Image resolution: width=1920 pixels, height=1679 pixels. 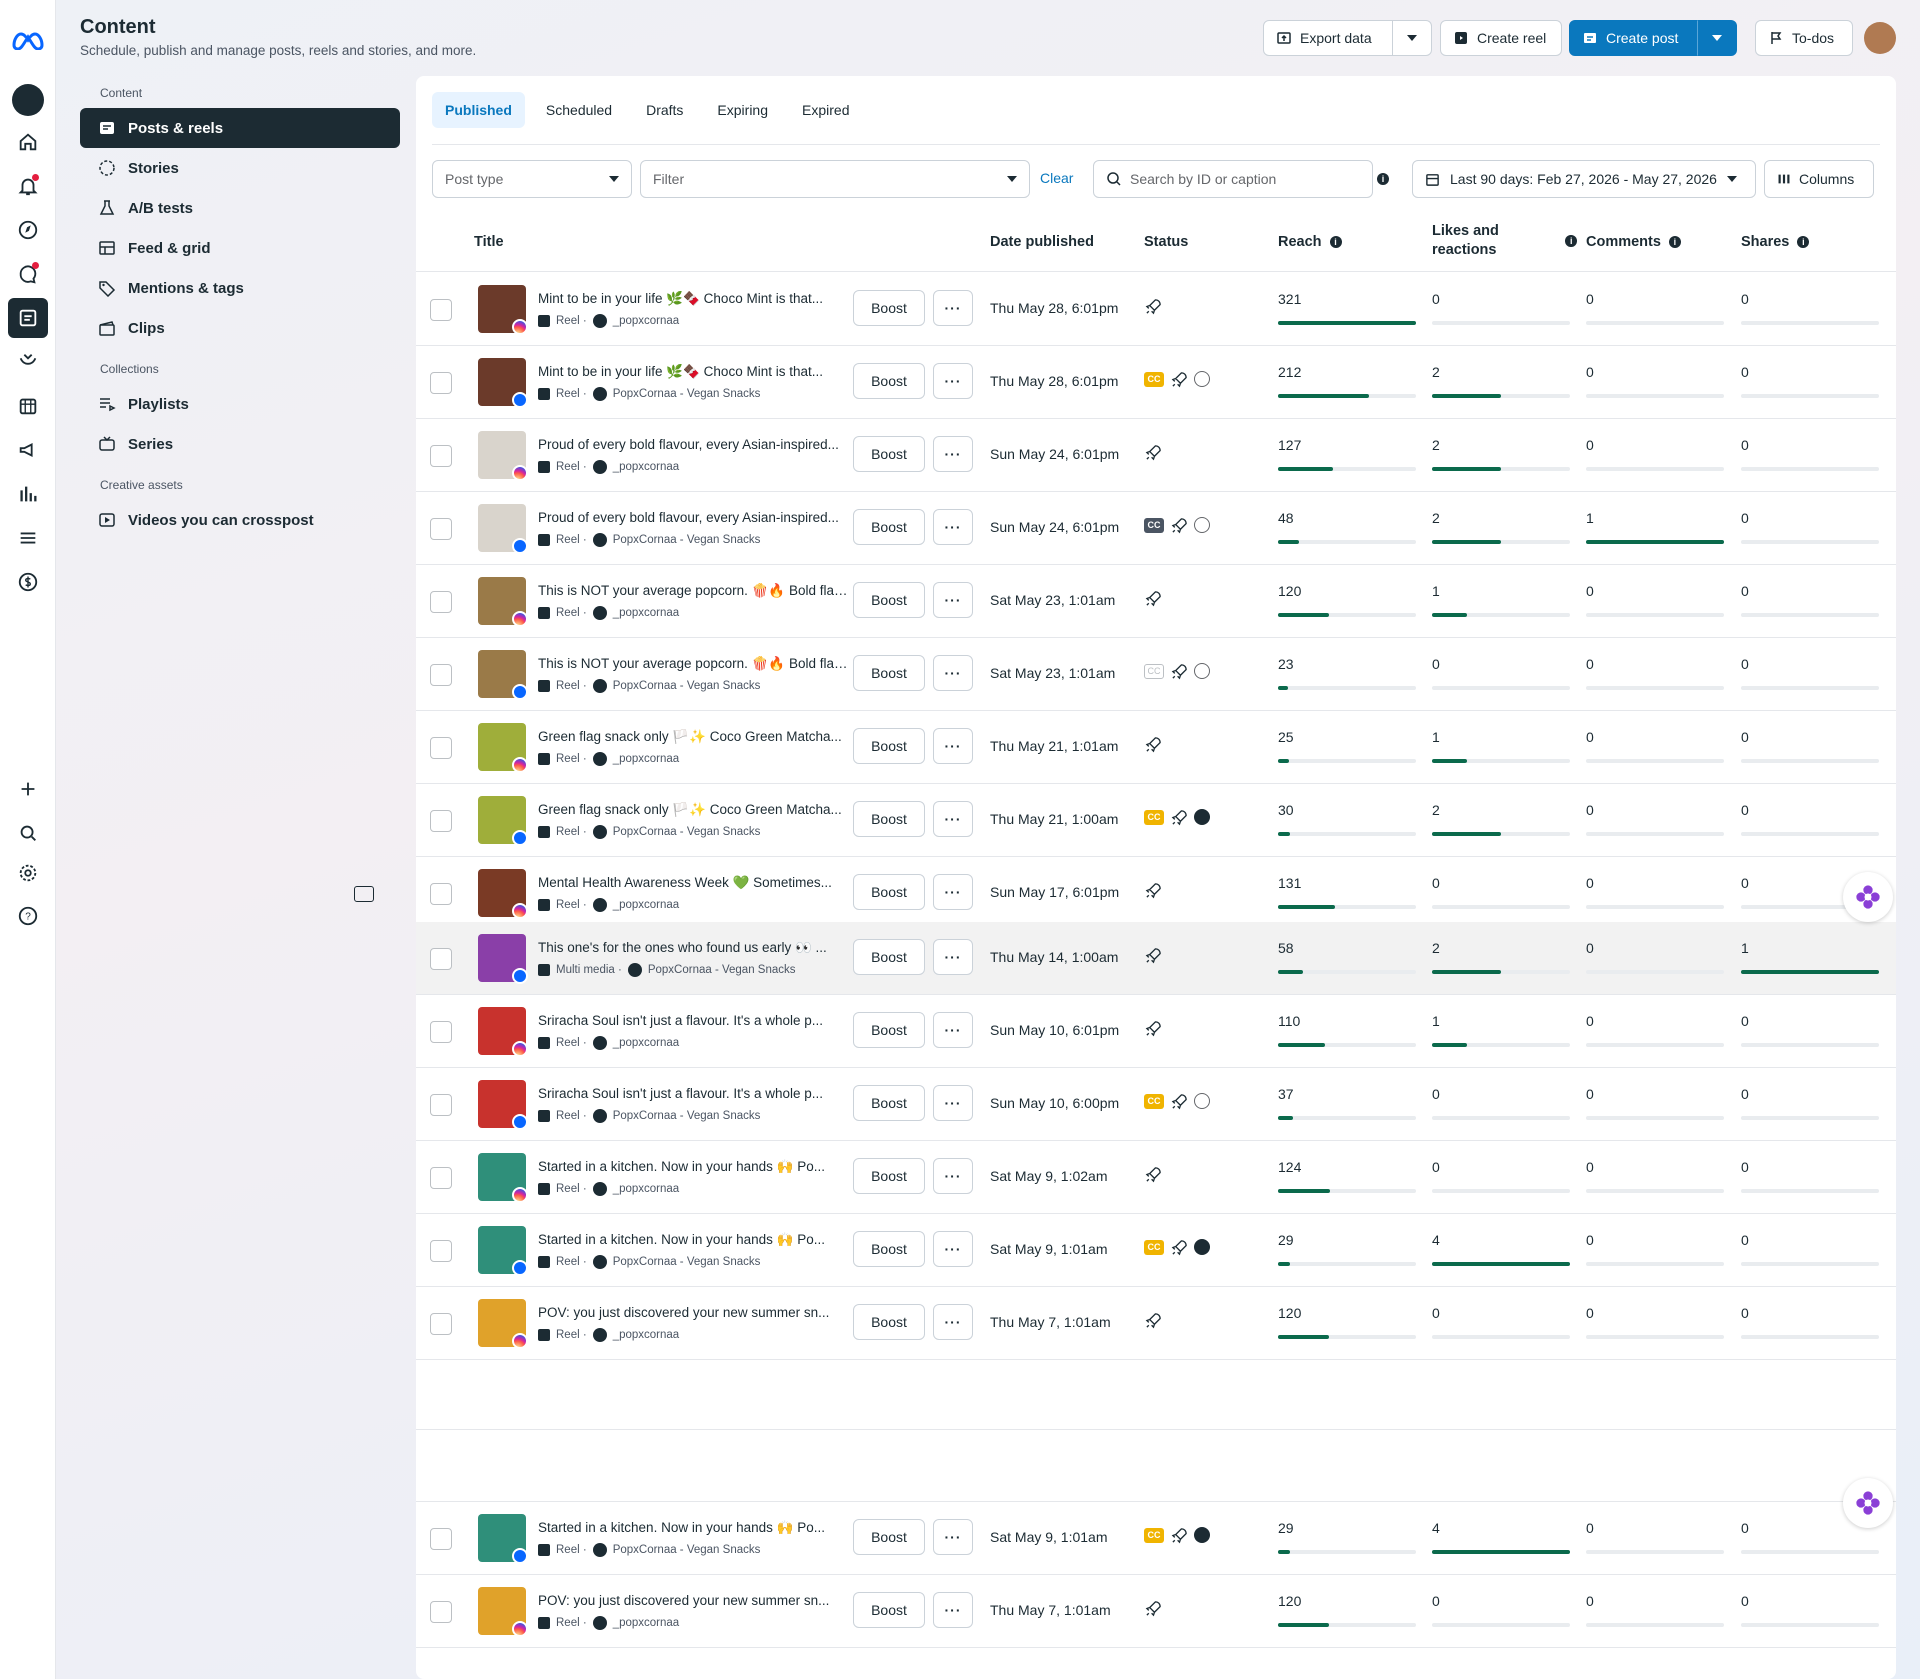 I want to click on tab-expiring: Expiring, so click(x=742, y=110).